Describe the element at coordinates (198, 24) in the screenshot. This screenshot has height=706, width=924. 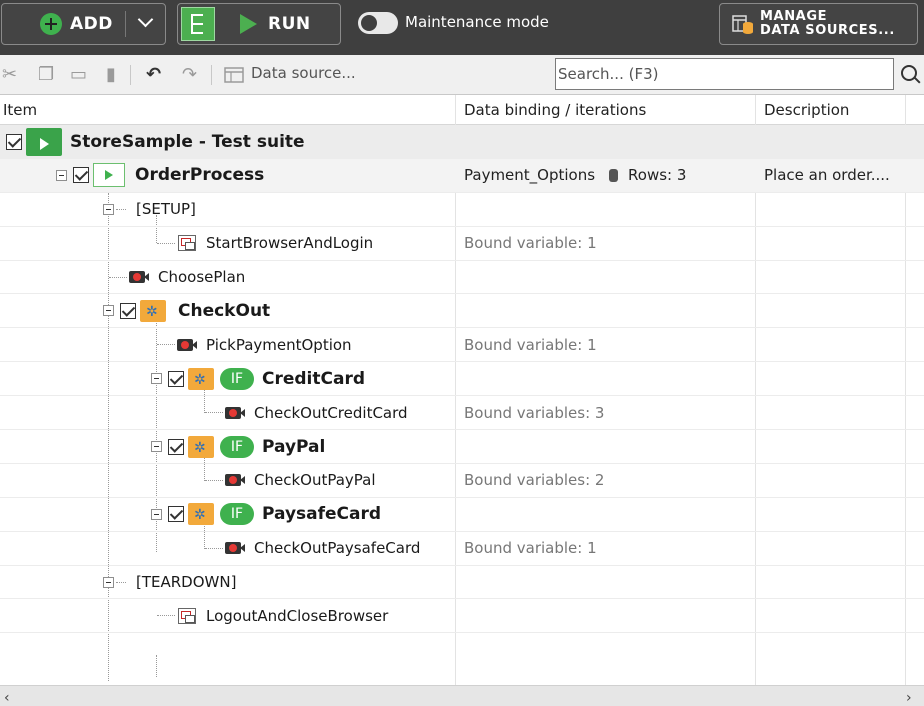
I see `run-tree-icon` at that location.